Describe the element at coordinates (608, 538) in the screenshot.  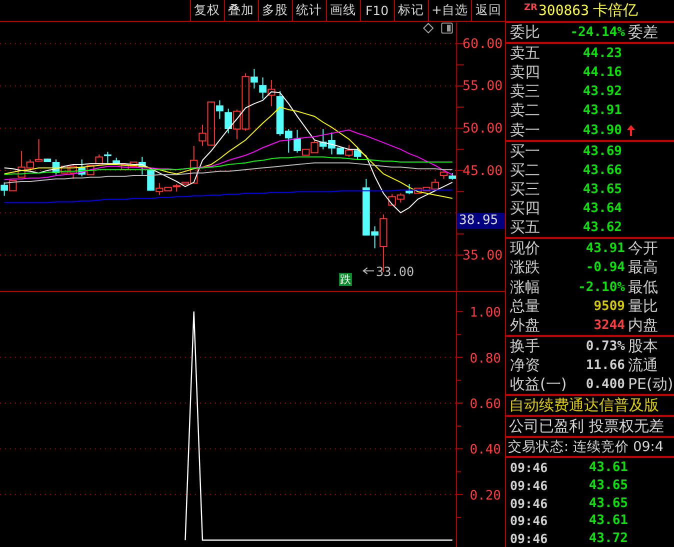
I see `tick-price: 43.72` at that location.